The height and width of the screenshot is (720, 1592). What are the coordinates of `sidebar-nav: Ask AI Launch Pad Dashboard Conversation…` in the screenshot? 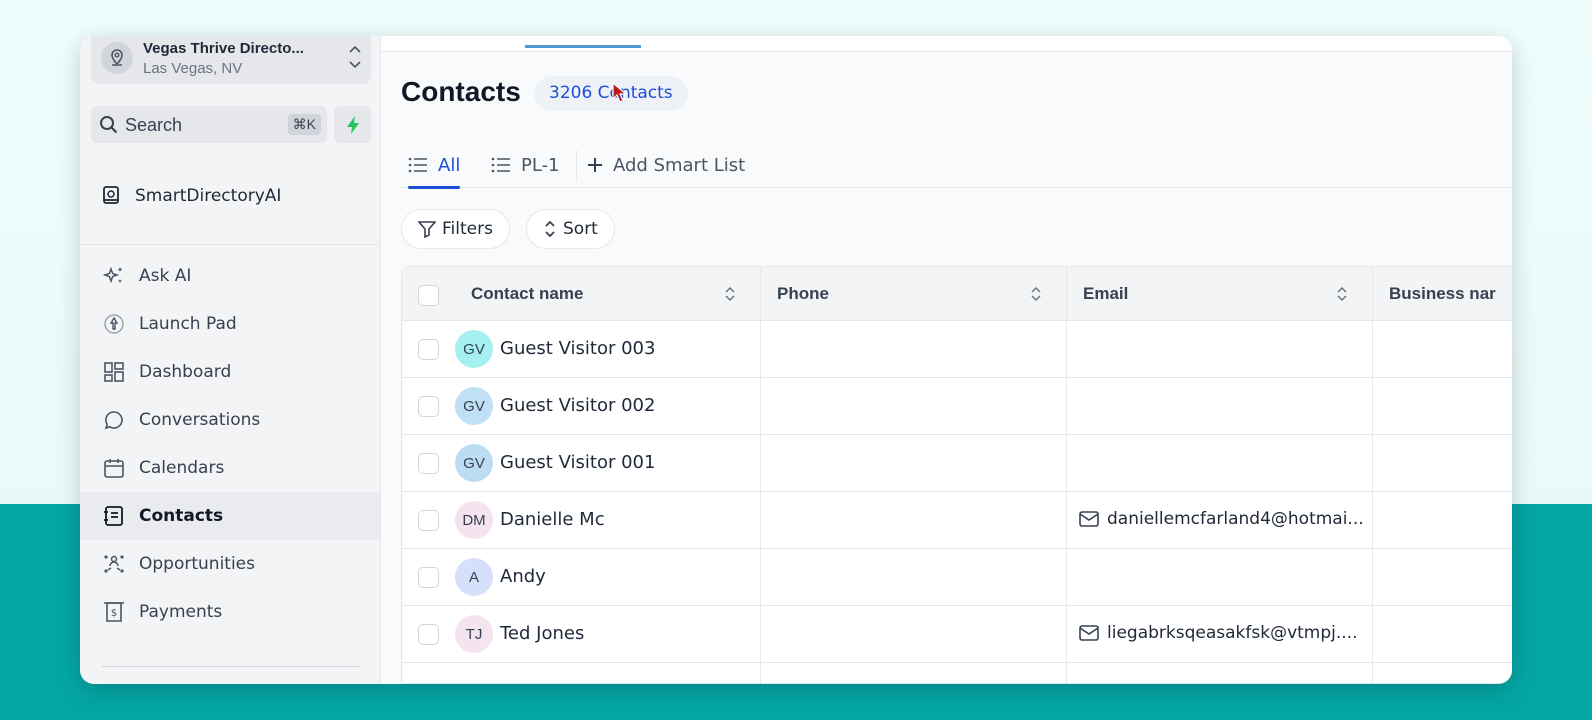 It's located at (230, 444).